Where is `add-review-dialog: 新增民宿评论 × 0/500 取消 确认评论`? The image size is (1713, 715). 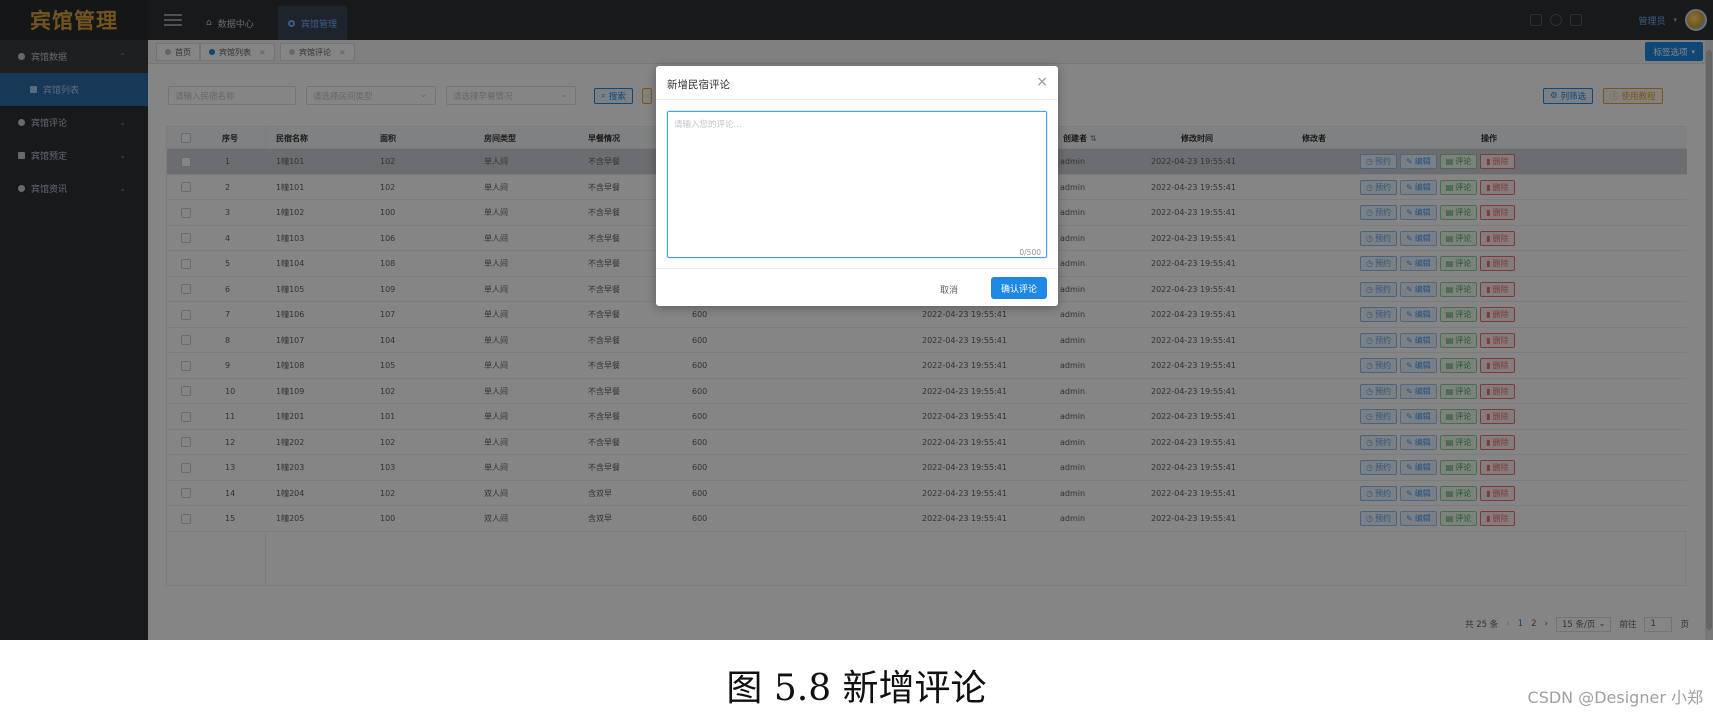
add-review-dialog: 新增民宿评论 × 0/500 取消 确认评论 is located at coordinates (857, 186).